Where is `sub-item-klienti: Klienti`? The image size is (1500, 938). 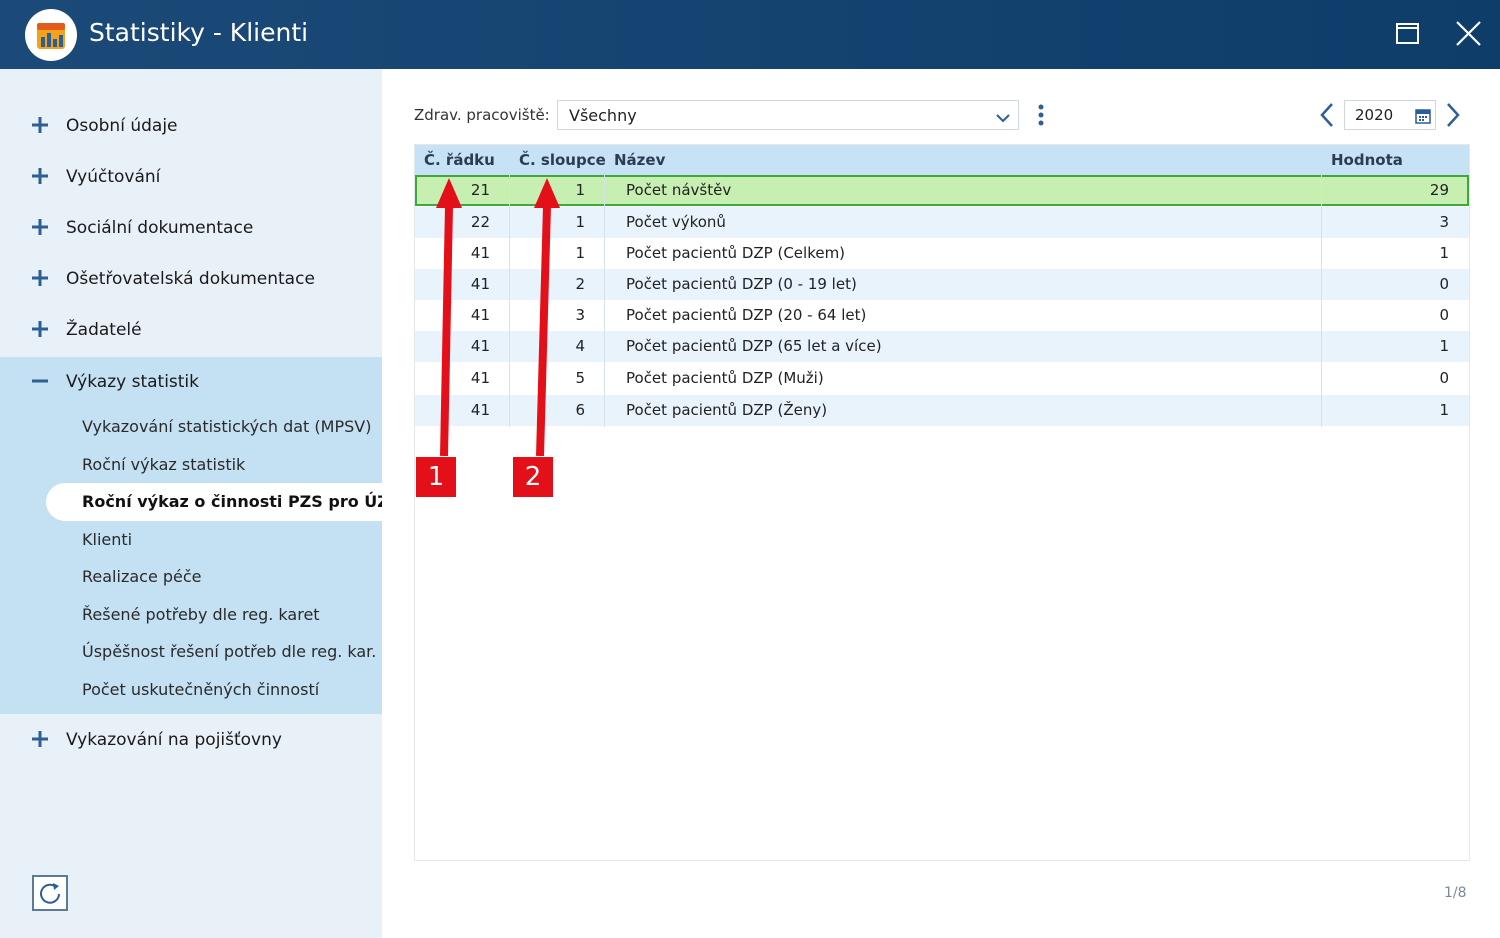
sub-item-klienti: Klienti is located at coordinates (107, 539).